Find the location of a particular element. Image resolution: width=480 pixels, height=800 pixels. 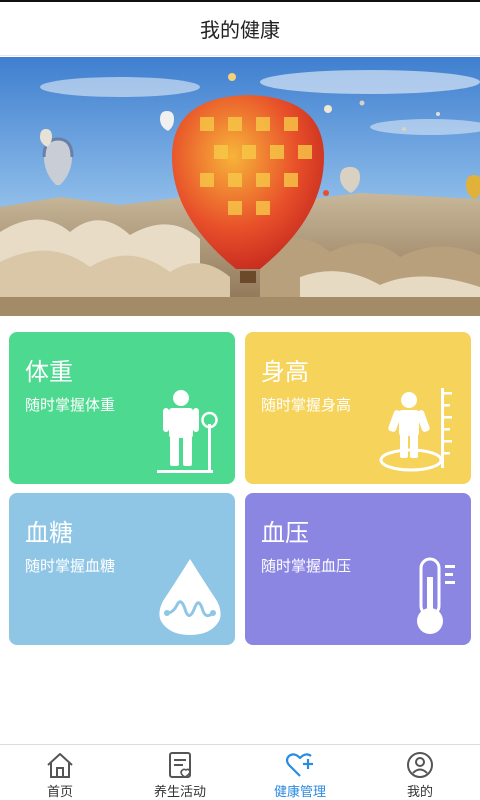

tab-health-management: 健康管理 is located at coordinates (300, 772).